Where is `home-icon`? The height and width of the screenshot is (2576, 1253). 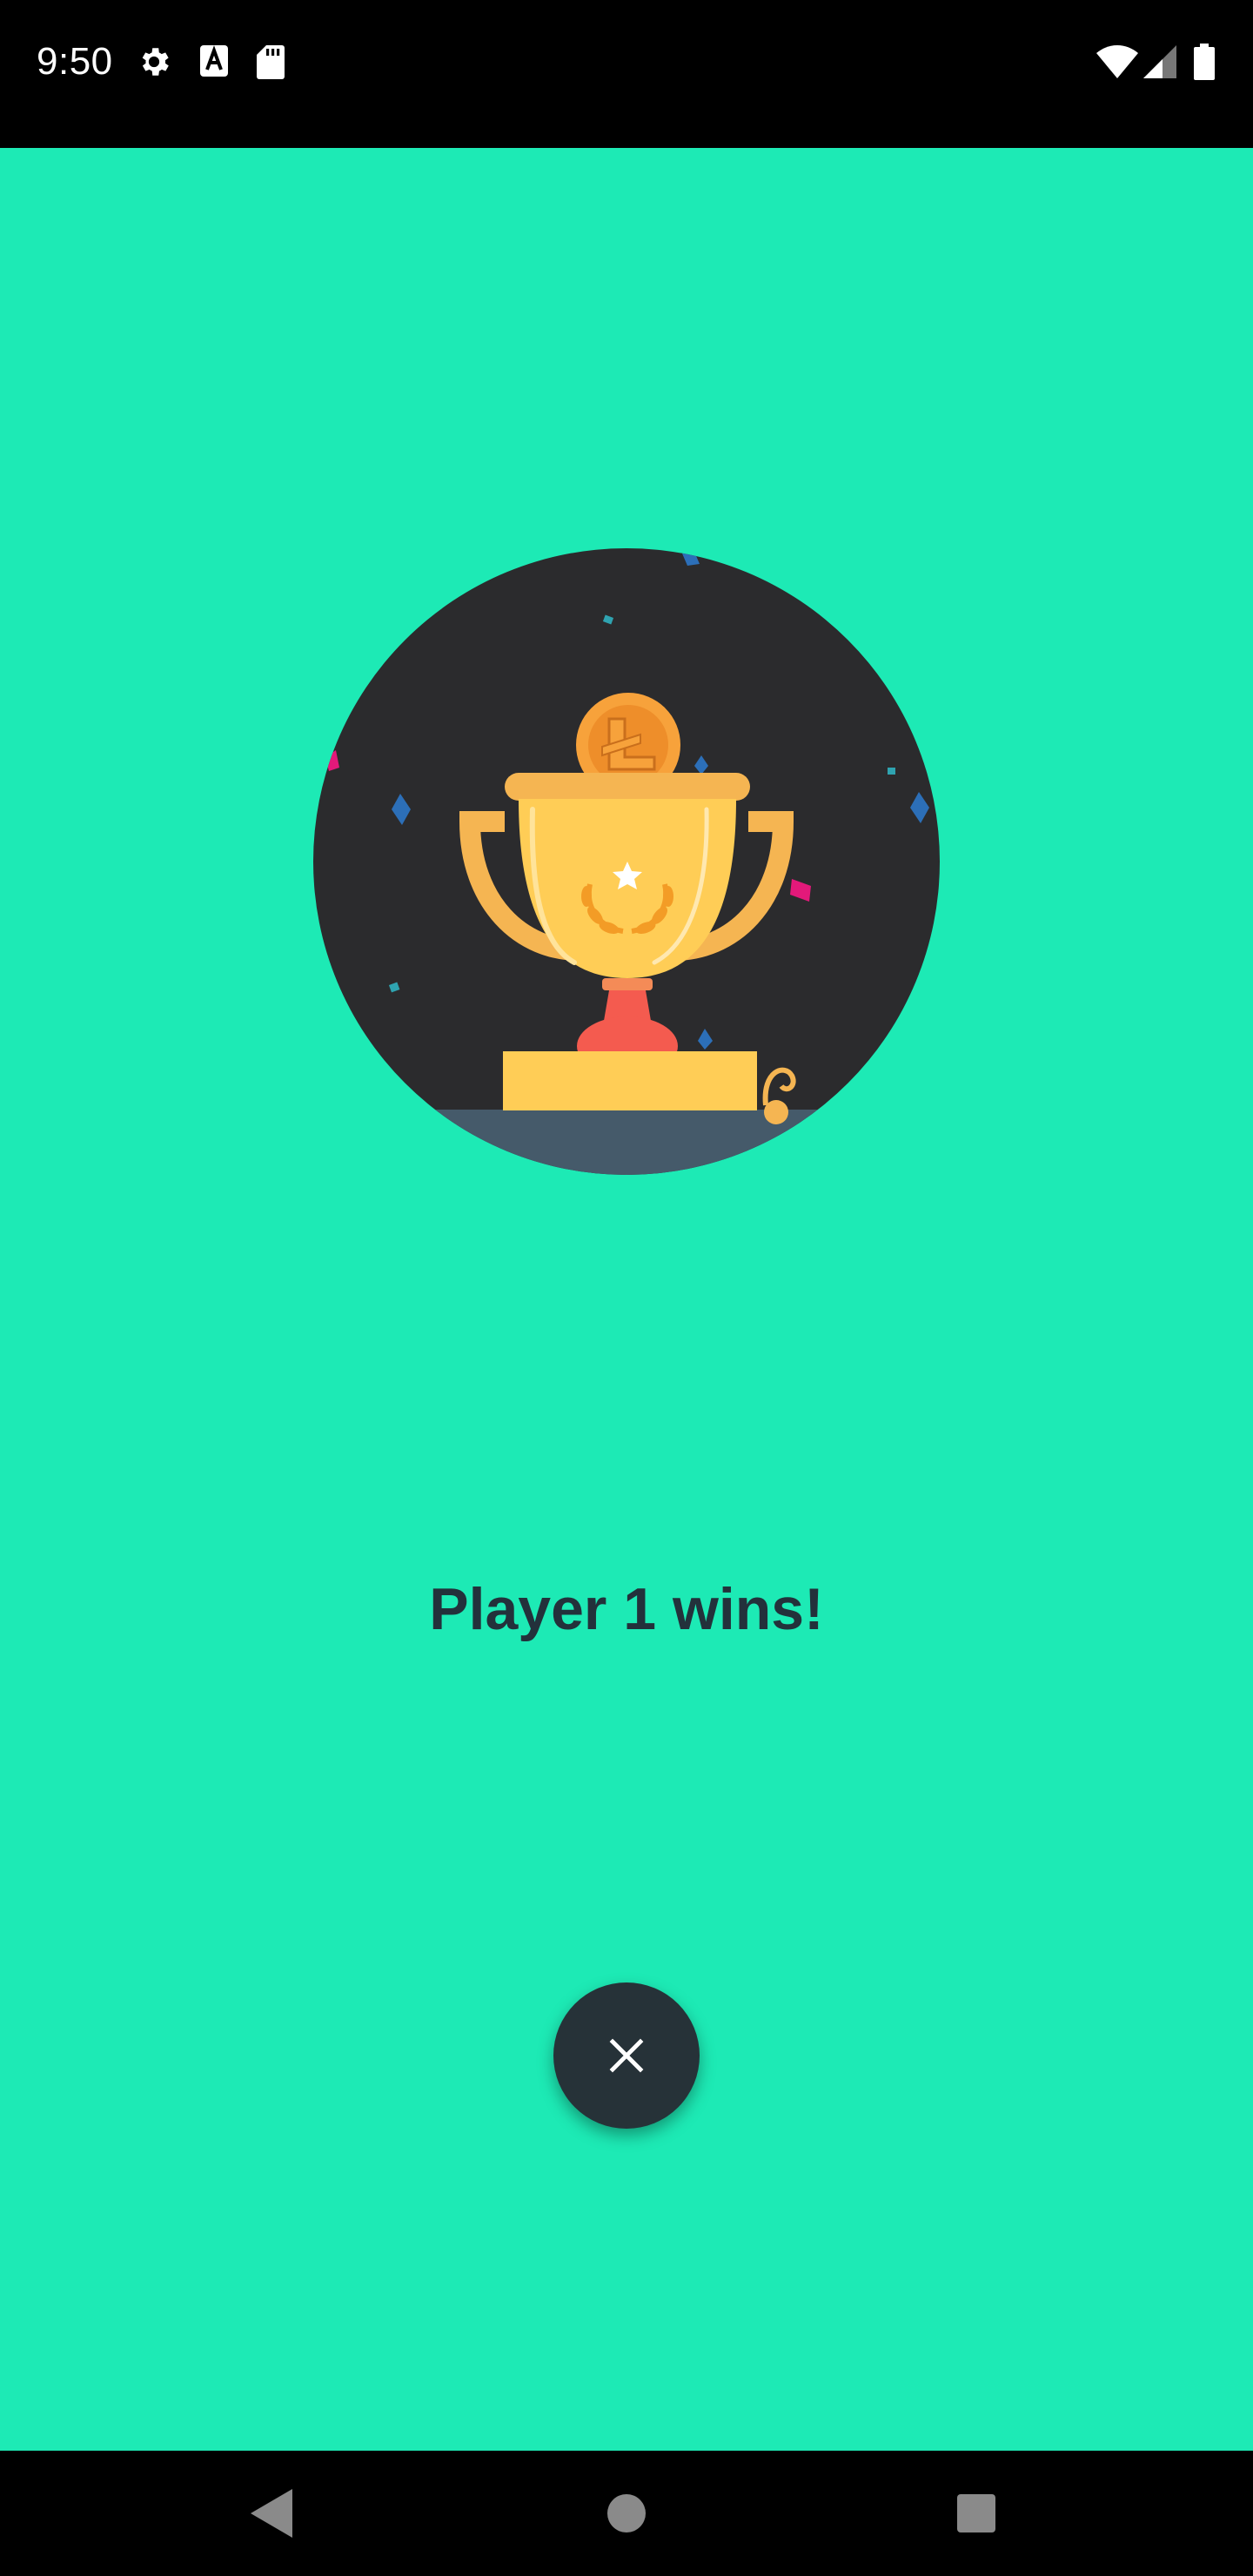 home-icon is located at coordinates (626, 2513).